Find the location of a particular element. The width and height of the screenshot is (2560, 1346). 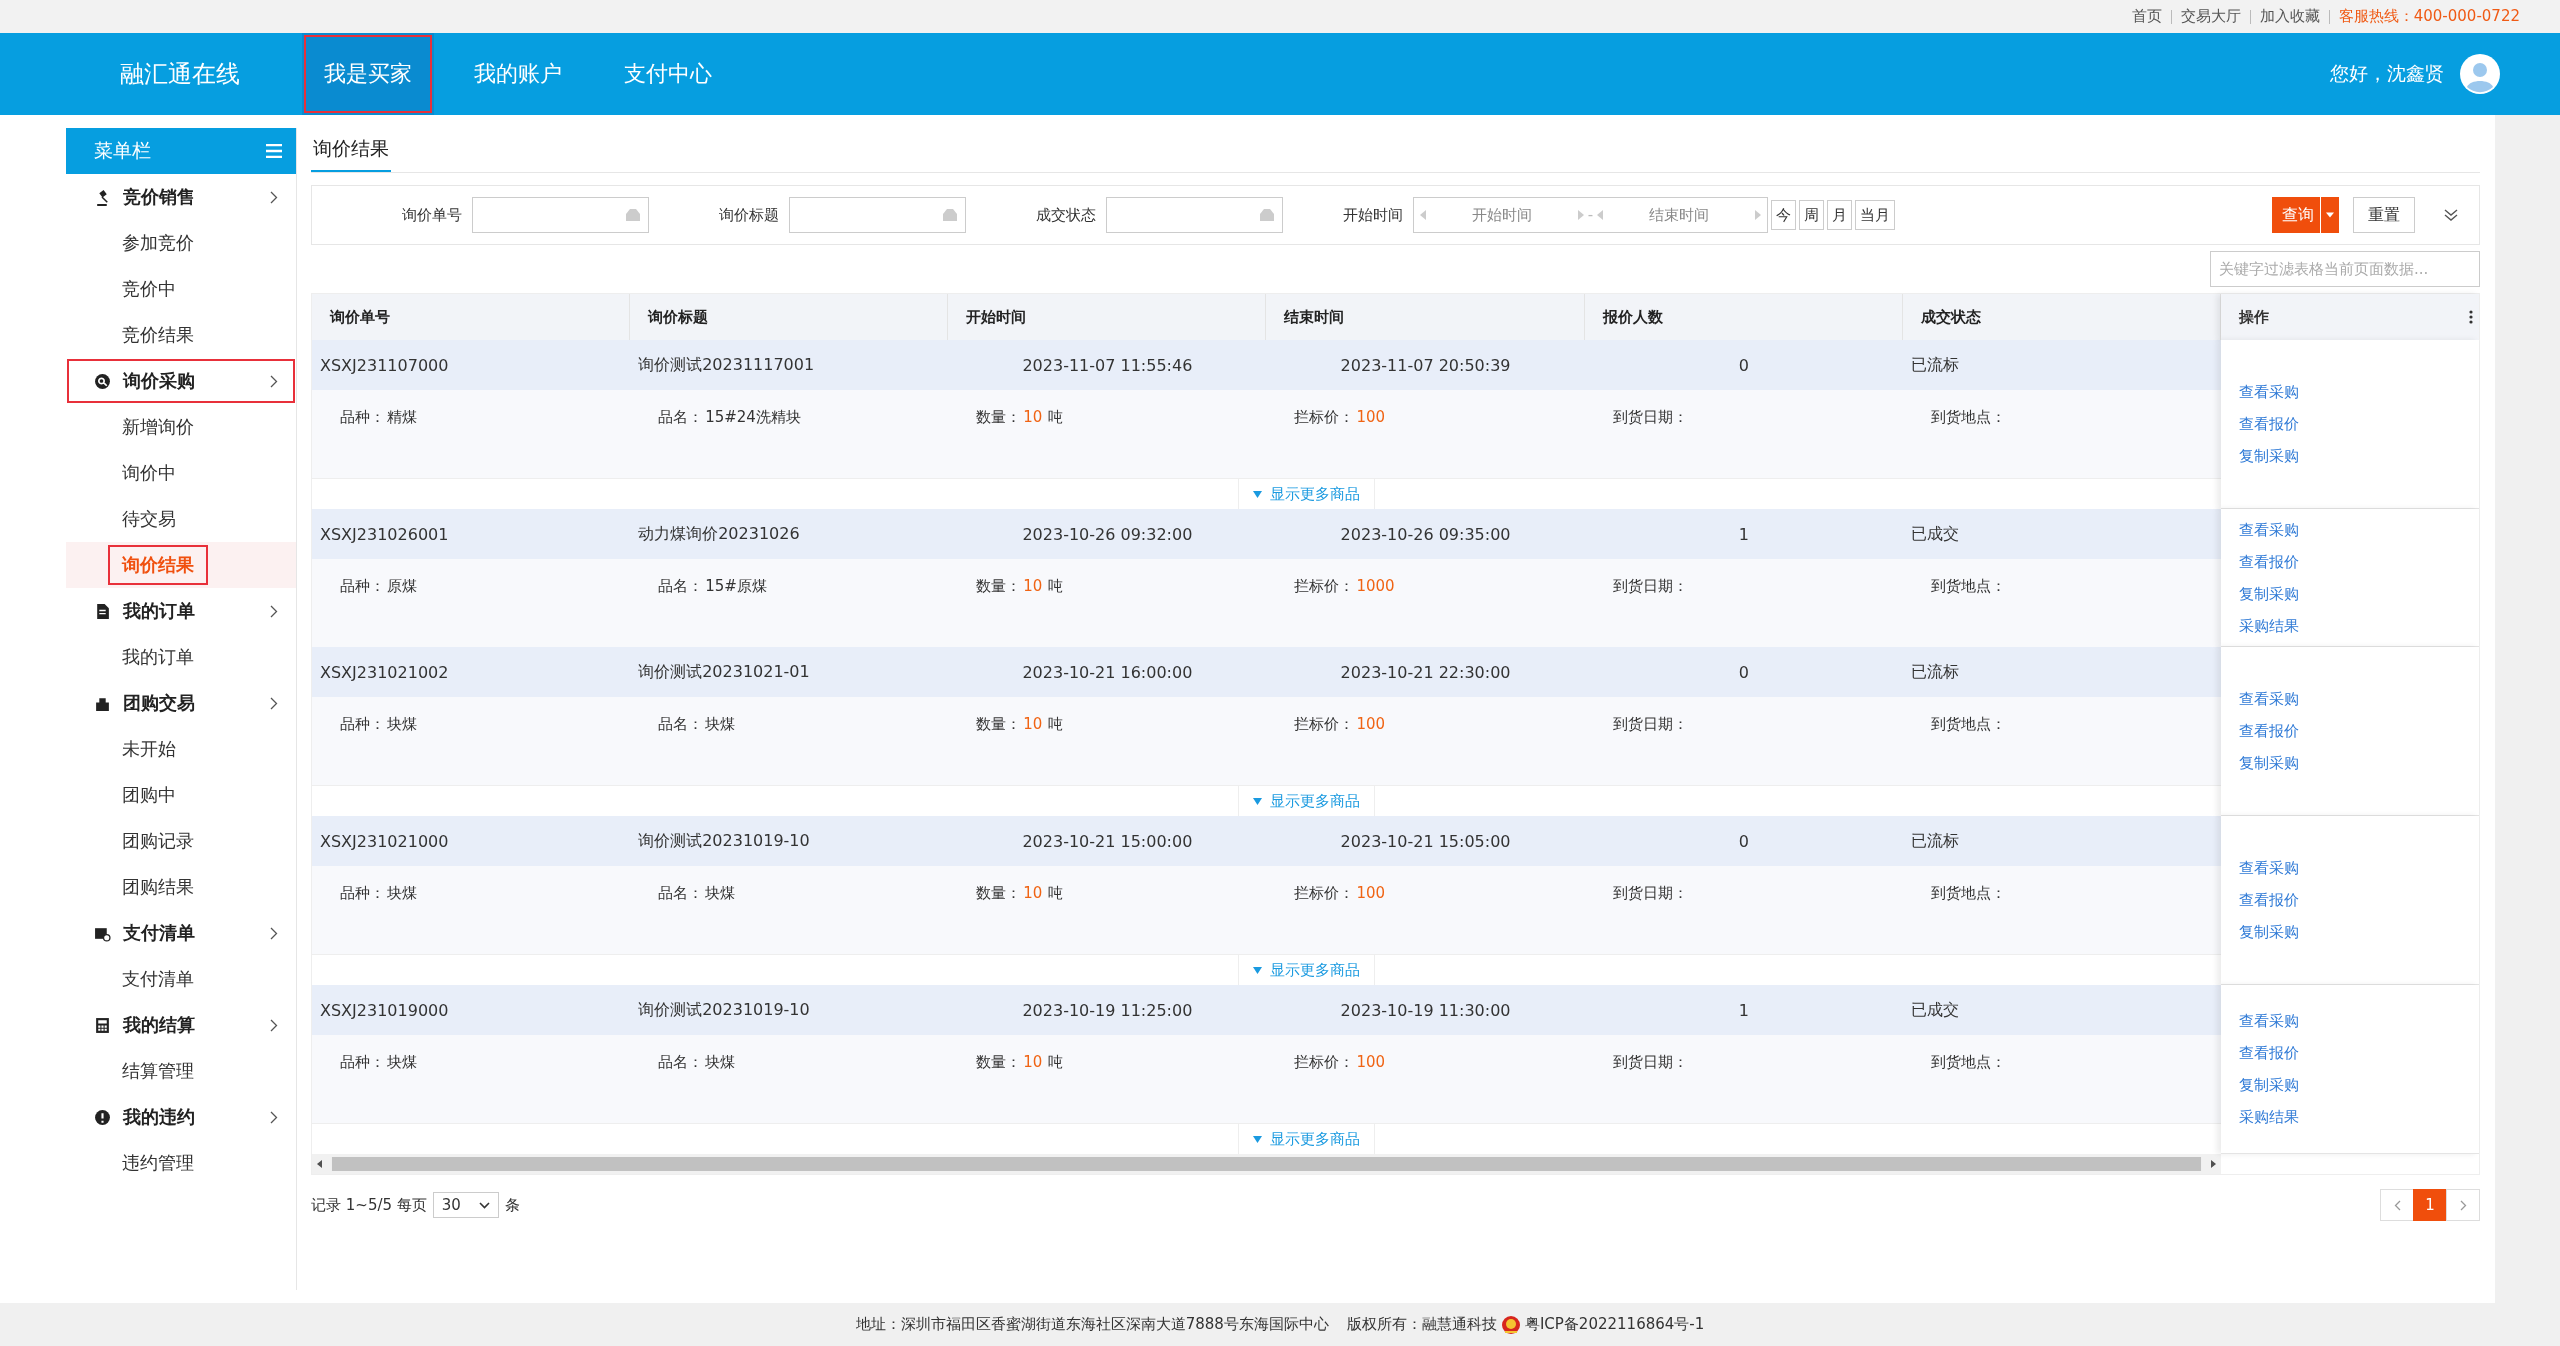

table-cell-text: 2023-10-26 09:35:00 is located at coordinates (1425, 534).